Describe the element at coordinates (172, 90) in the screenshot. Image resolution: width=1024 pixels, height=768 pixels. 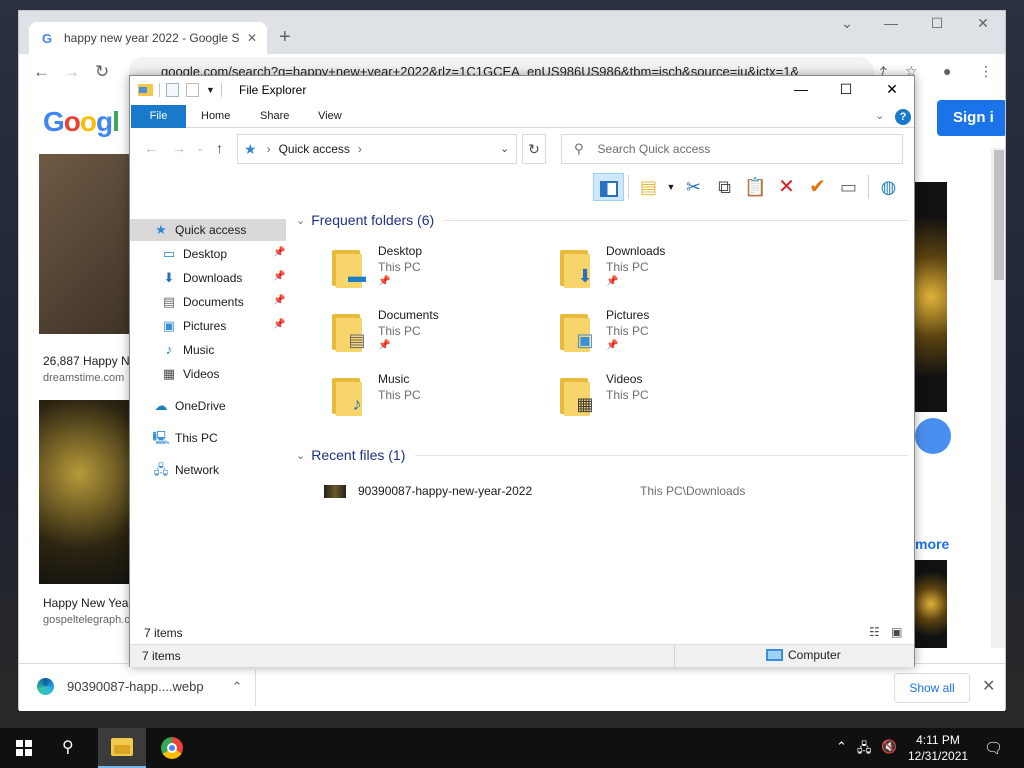
I see `properties-icon` at that location.